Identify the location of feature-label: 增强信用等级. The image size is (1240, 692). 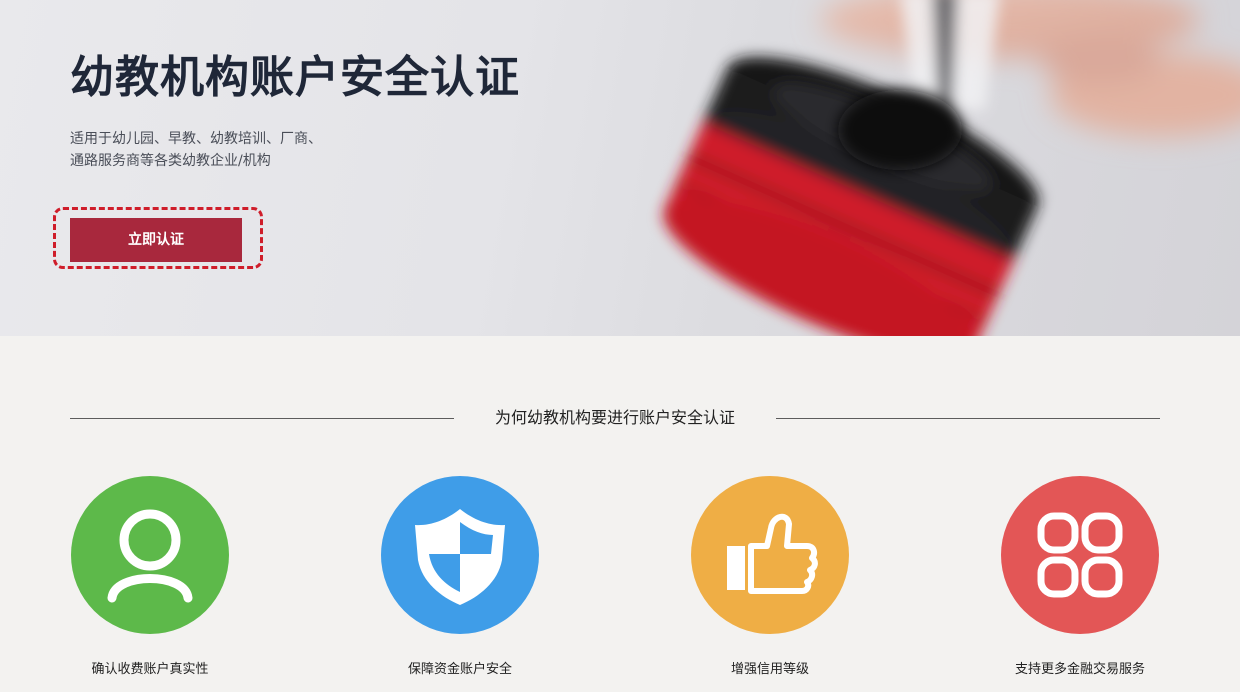
(769, 669).